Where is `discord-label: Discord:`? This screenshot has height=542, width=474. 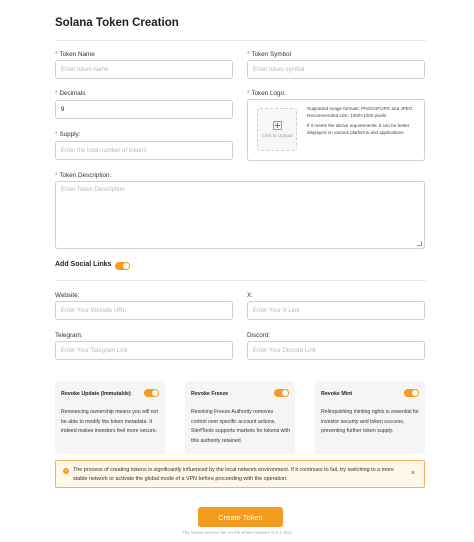
discord-label: Discord: is located at coordinates (259, 335).